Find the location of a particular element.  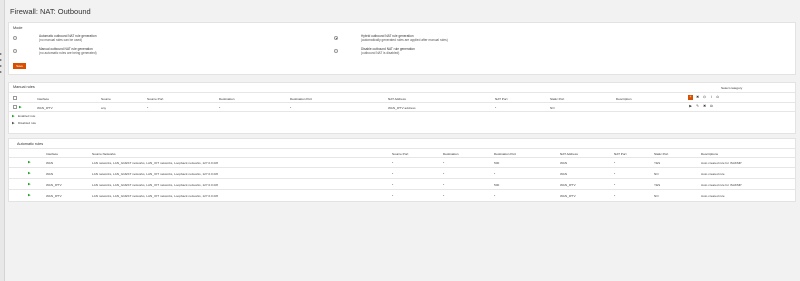

column-header: Descriptions is located at coordinates (710, 154).